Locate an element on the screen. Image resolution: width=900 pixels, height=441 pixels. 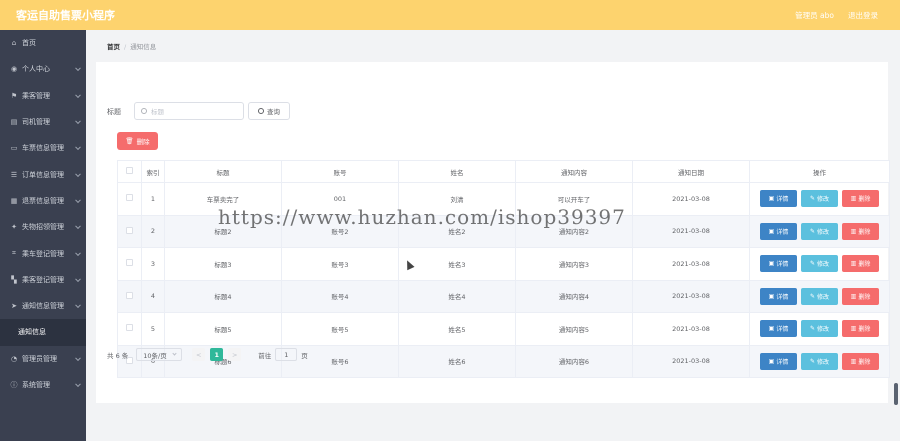
sidebar-item-label: 退票信息管理 is located at coordinates (43, 200).